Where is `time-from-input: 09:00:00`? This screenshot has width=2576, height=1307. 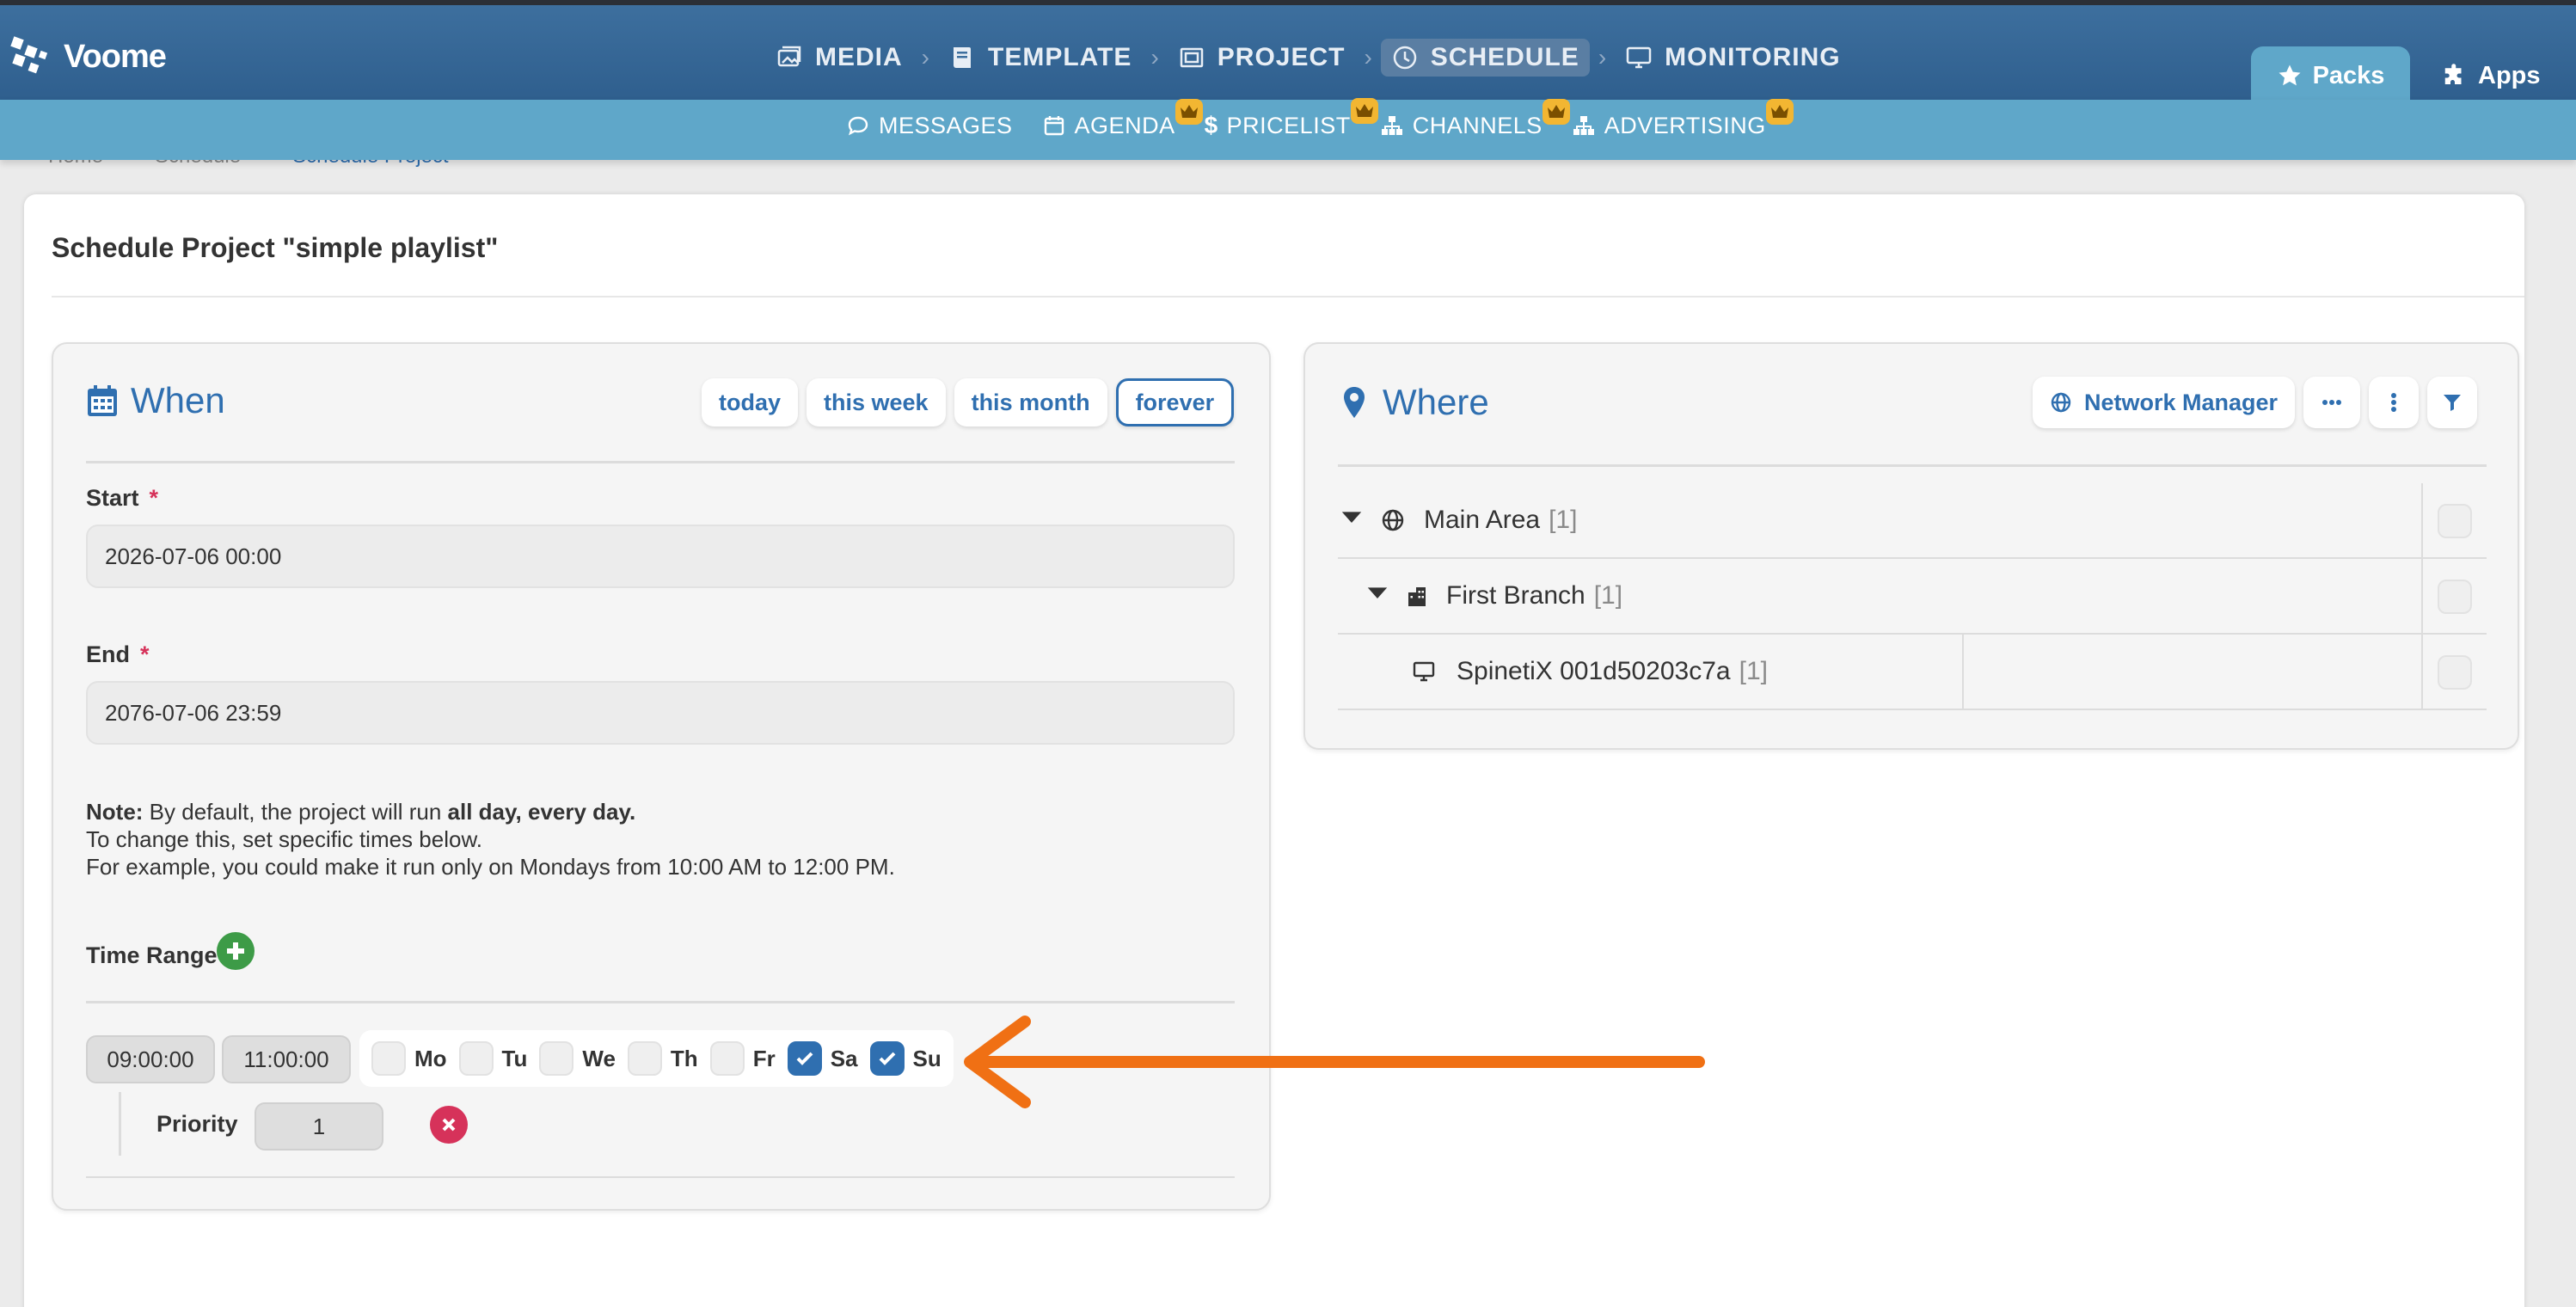 time-from-input: 09:00:00 is located at coordinates (150, 1059).